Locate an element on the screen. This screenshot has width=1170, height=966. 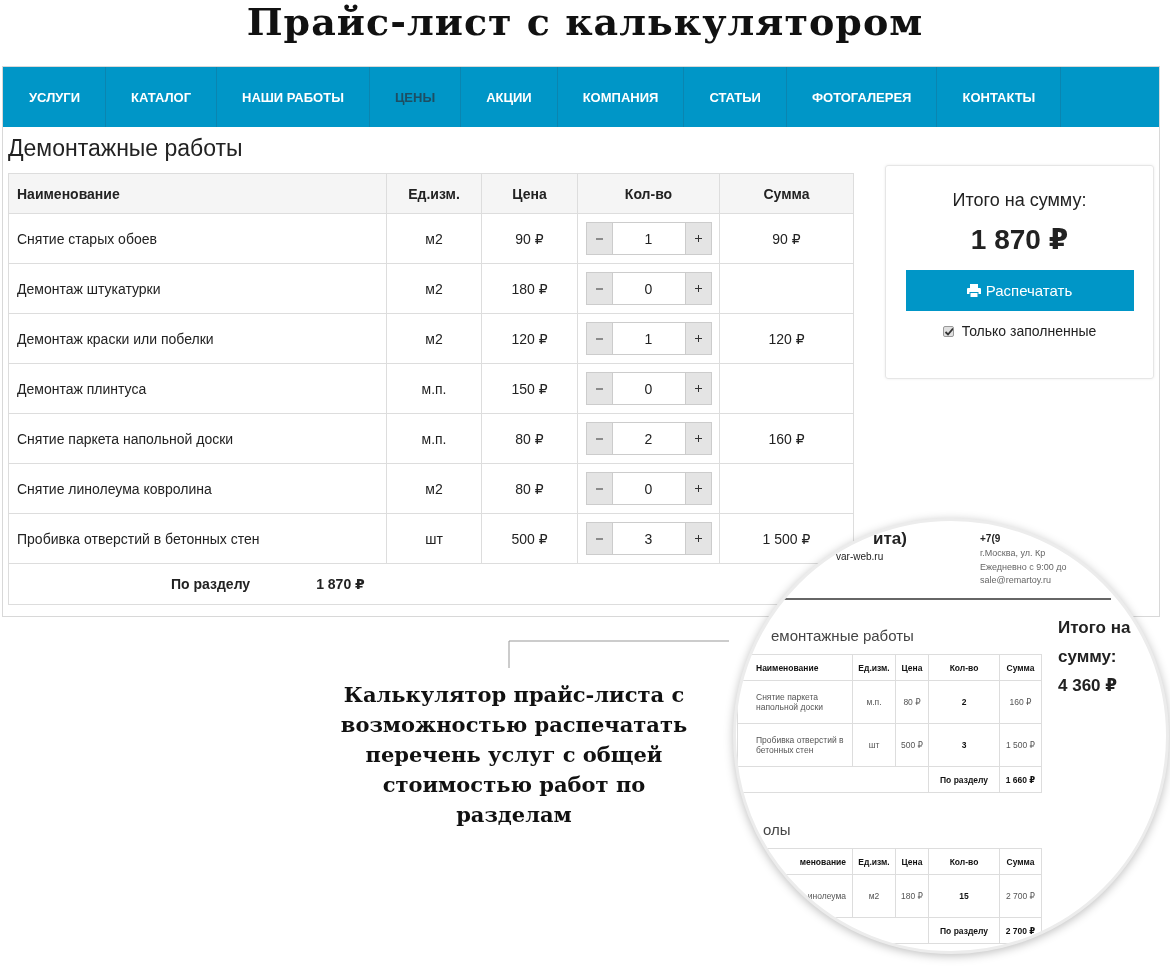
table-cell: Снятие линолеума ковролина is located at coordinates (197, 488).